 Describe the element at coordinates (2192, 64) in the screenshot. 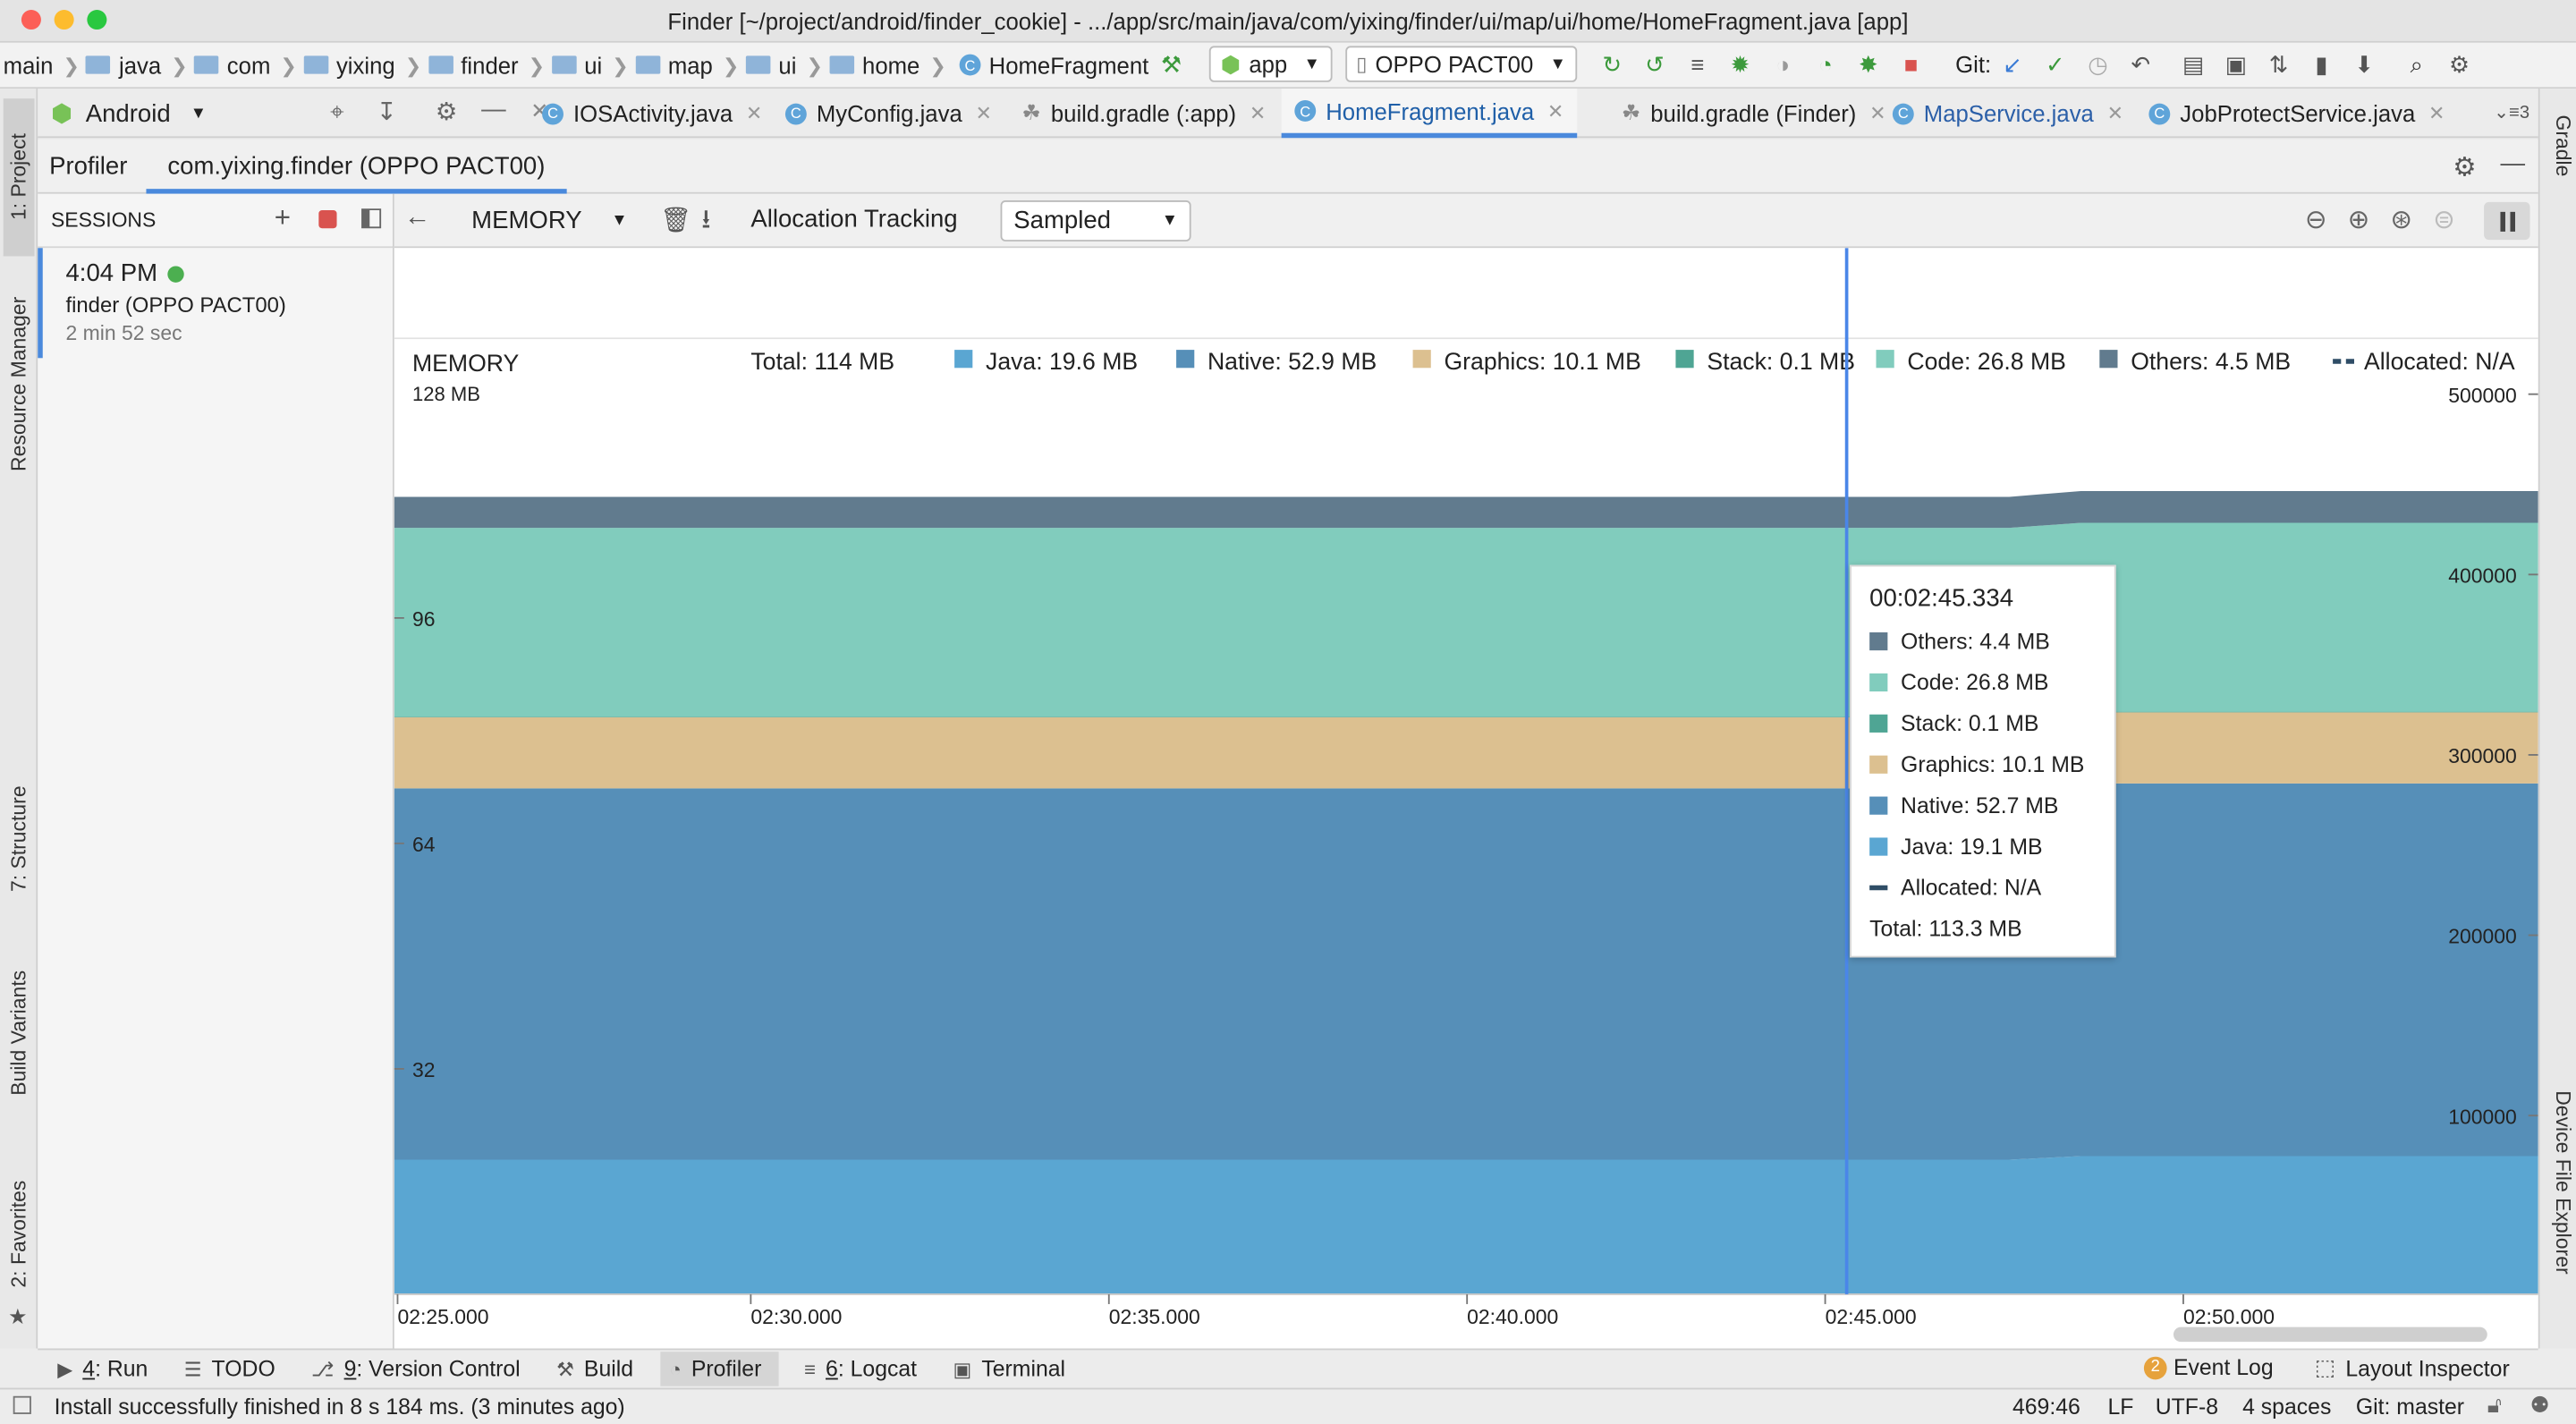

I see `project-structure-icon: ▤` at that location.